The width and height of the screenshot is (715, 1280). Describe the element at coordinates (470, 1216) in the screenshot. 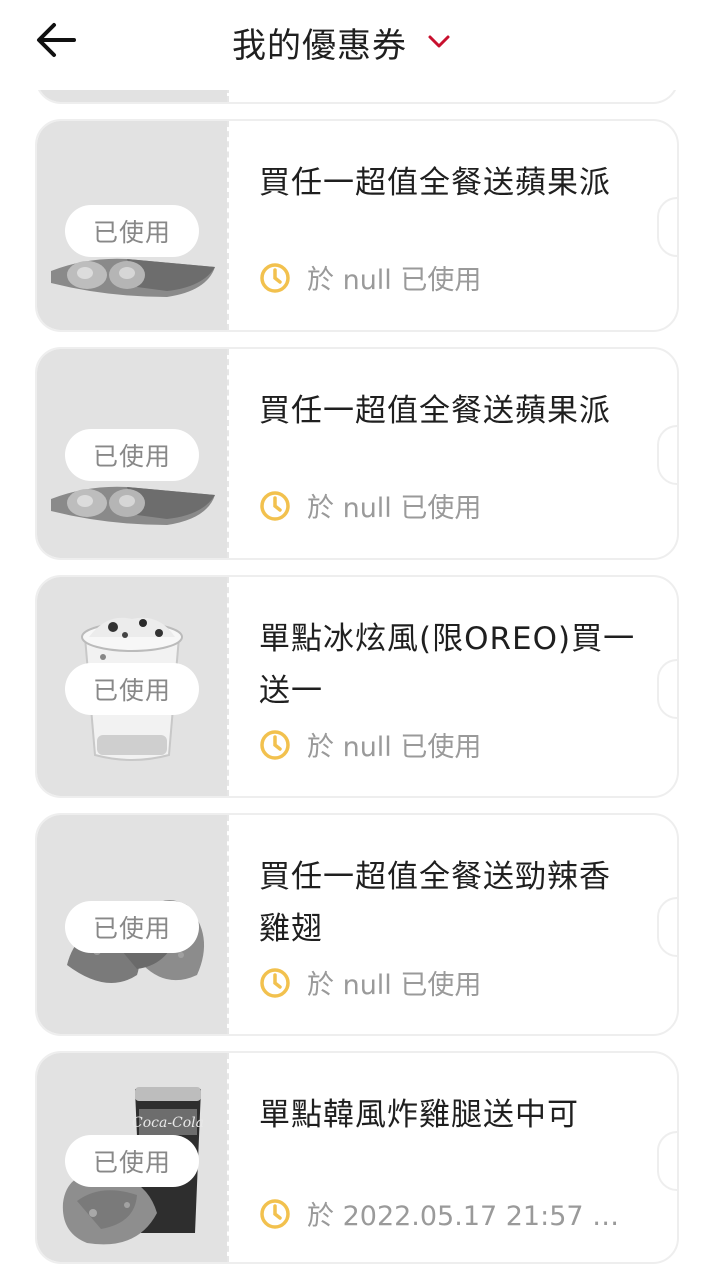

I see `used-time-text: 於 2022.05.17 21:57 已使用` at that location.